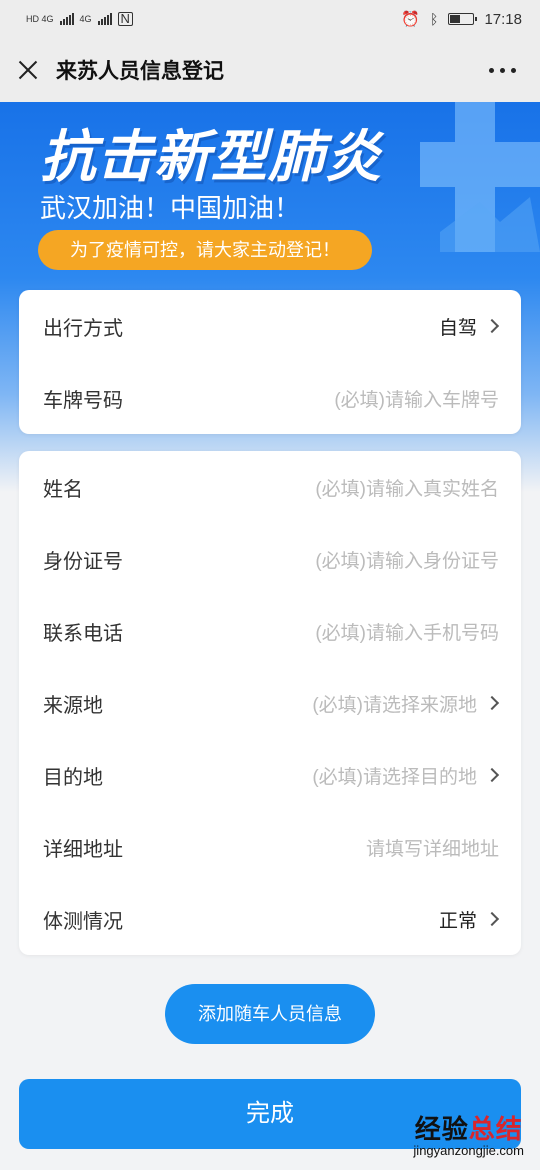 This screenshot has width=540, height=1170. I want to click on network-indicators: HD 4G 4G N, so click(79, 19).